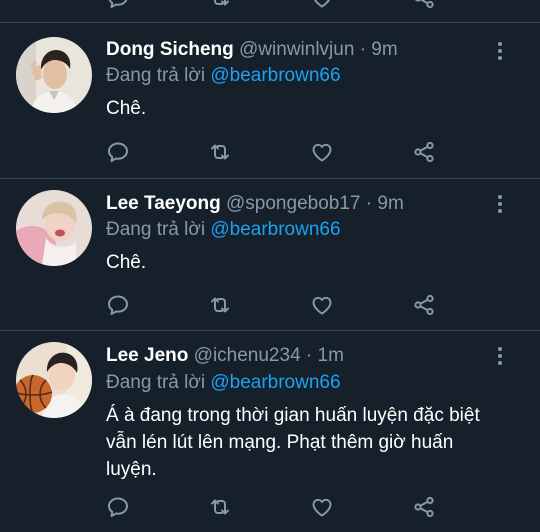 The height and width of the screenshot is (532, 540). I want to click on timestamp: 1m, so click(331, 355).